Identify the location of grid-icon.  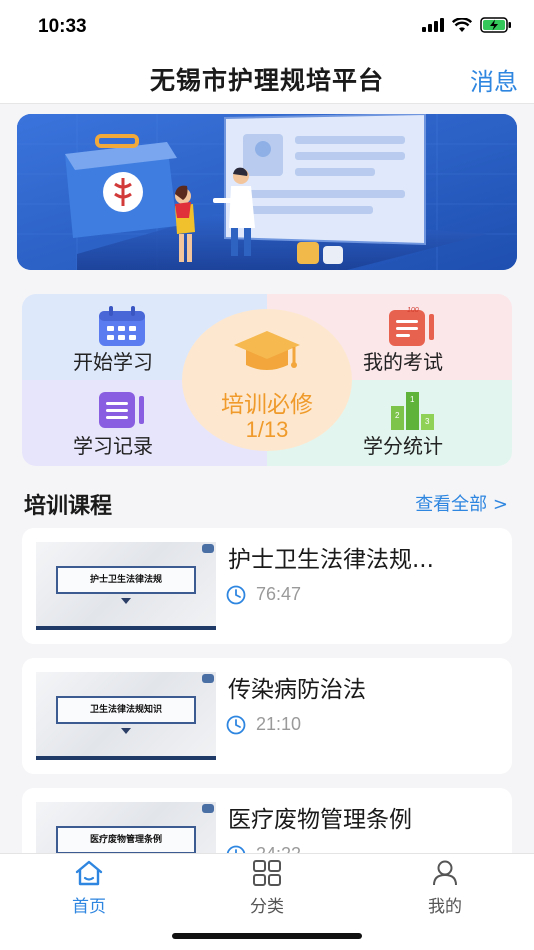
(267, 873).